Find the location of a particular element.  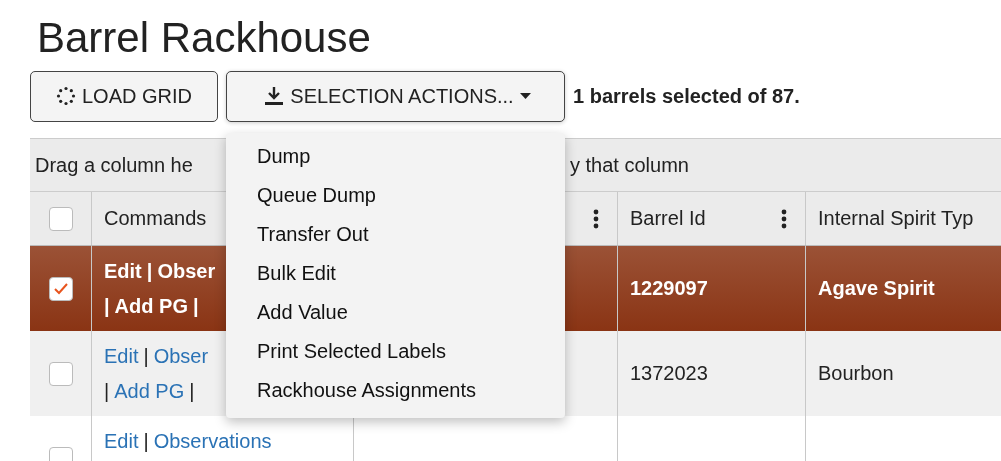

table-cell: Bourbon is located at coordinates (856, 373).